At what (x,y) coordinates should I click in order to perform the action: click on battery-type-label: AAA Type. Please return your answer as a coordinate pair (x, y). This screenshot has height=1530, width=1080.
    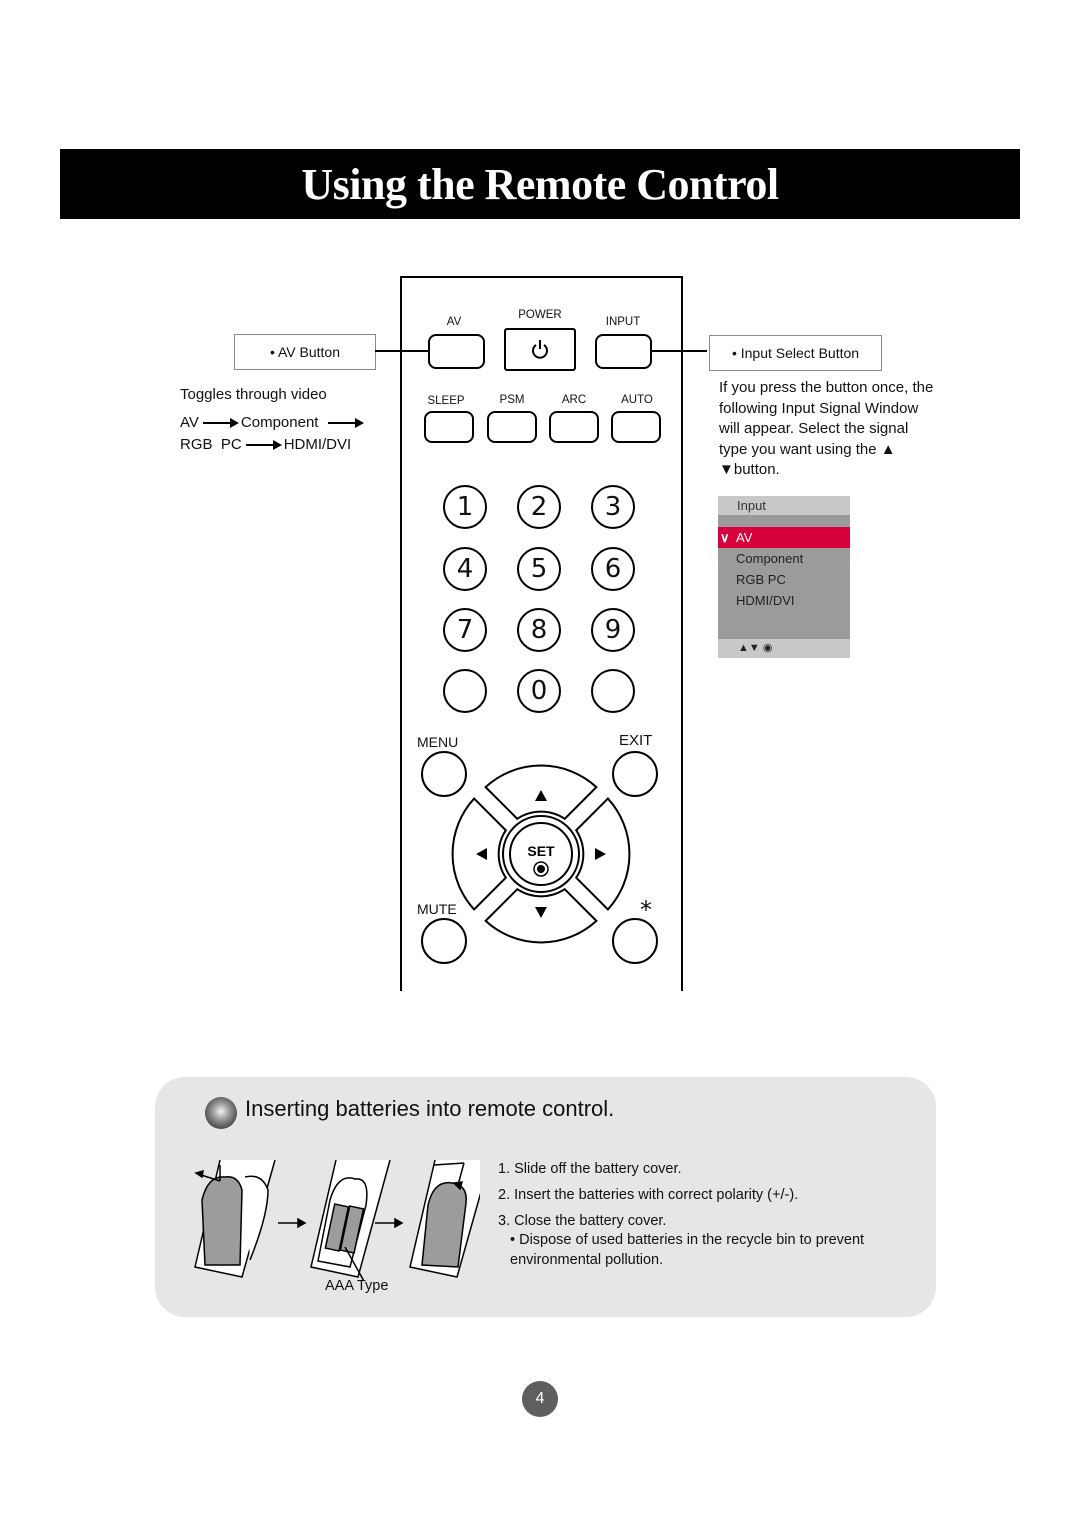
    Looking at the image, I should click on (357, 1286).